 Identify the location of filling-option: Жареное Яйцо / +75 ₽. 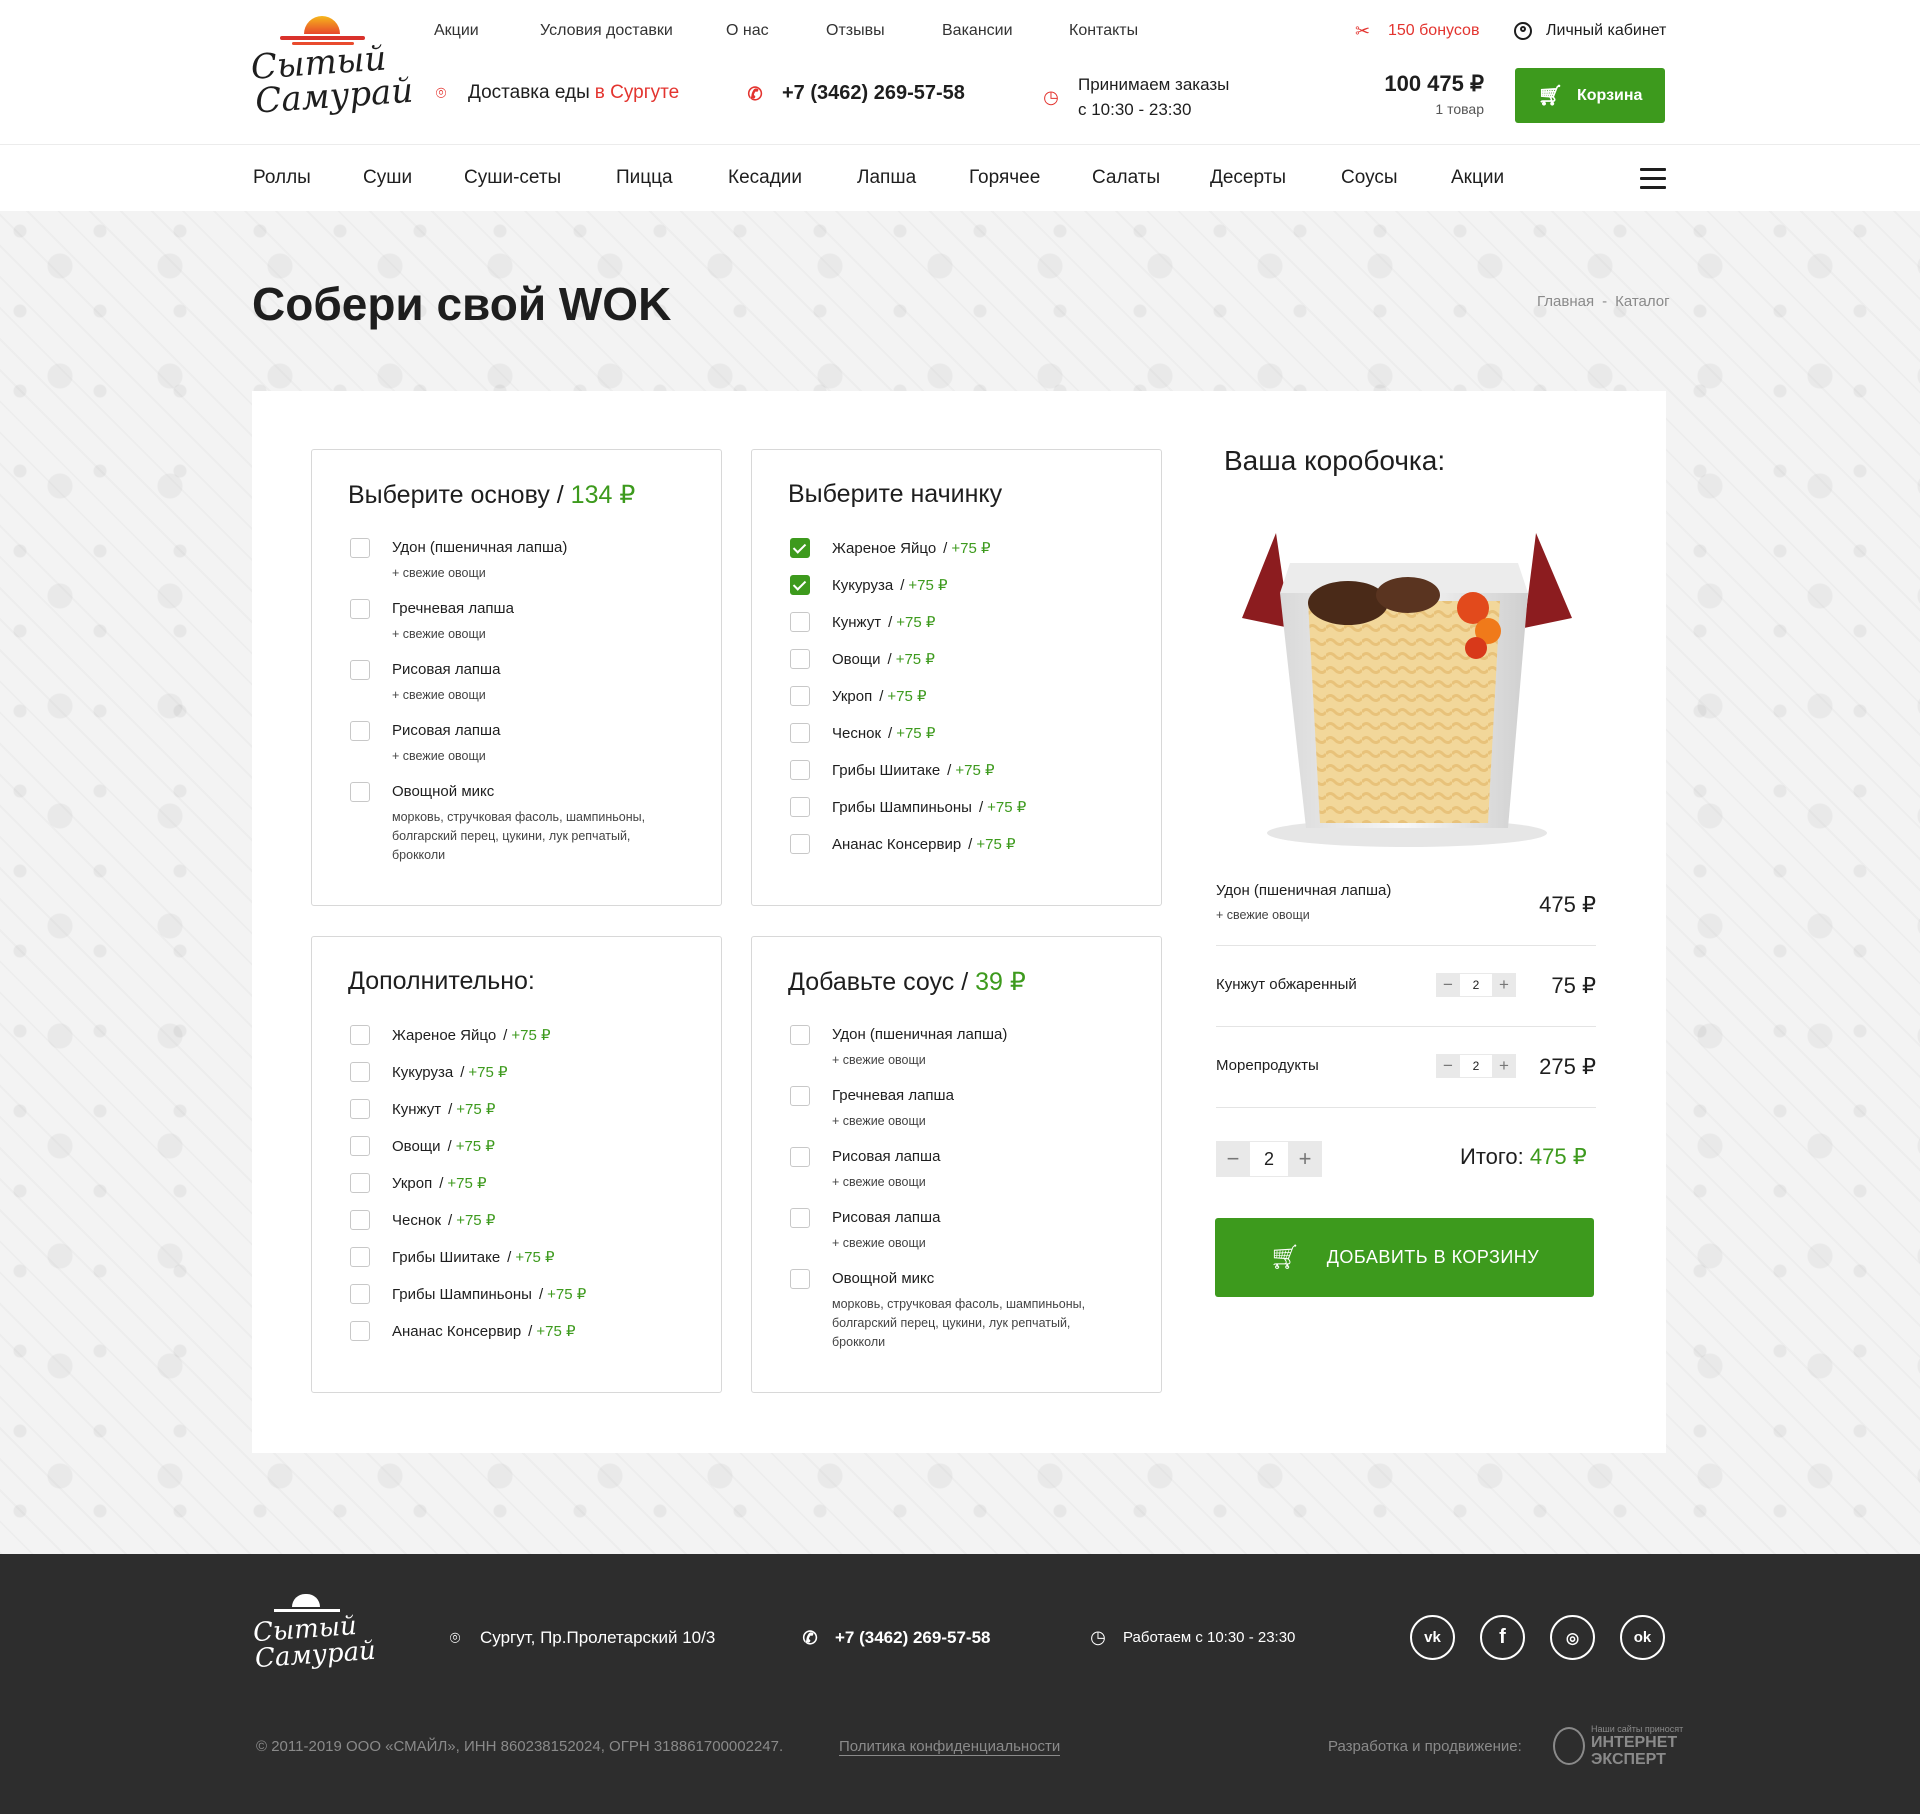
(890, 548).